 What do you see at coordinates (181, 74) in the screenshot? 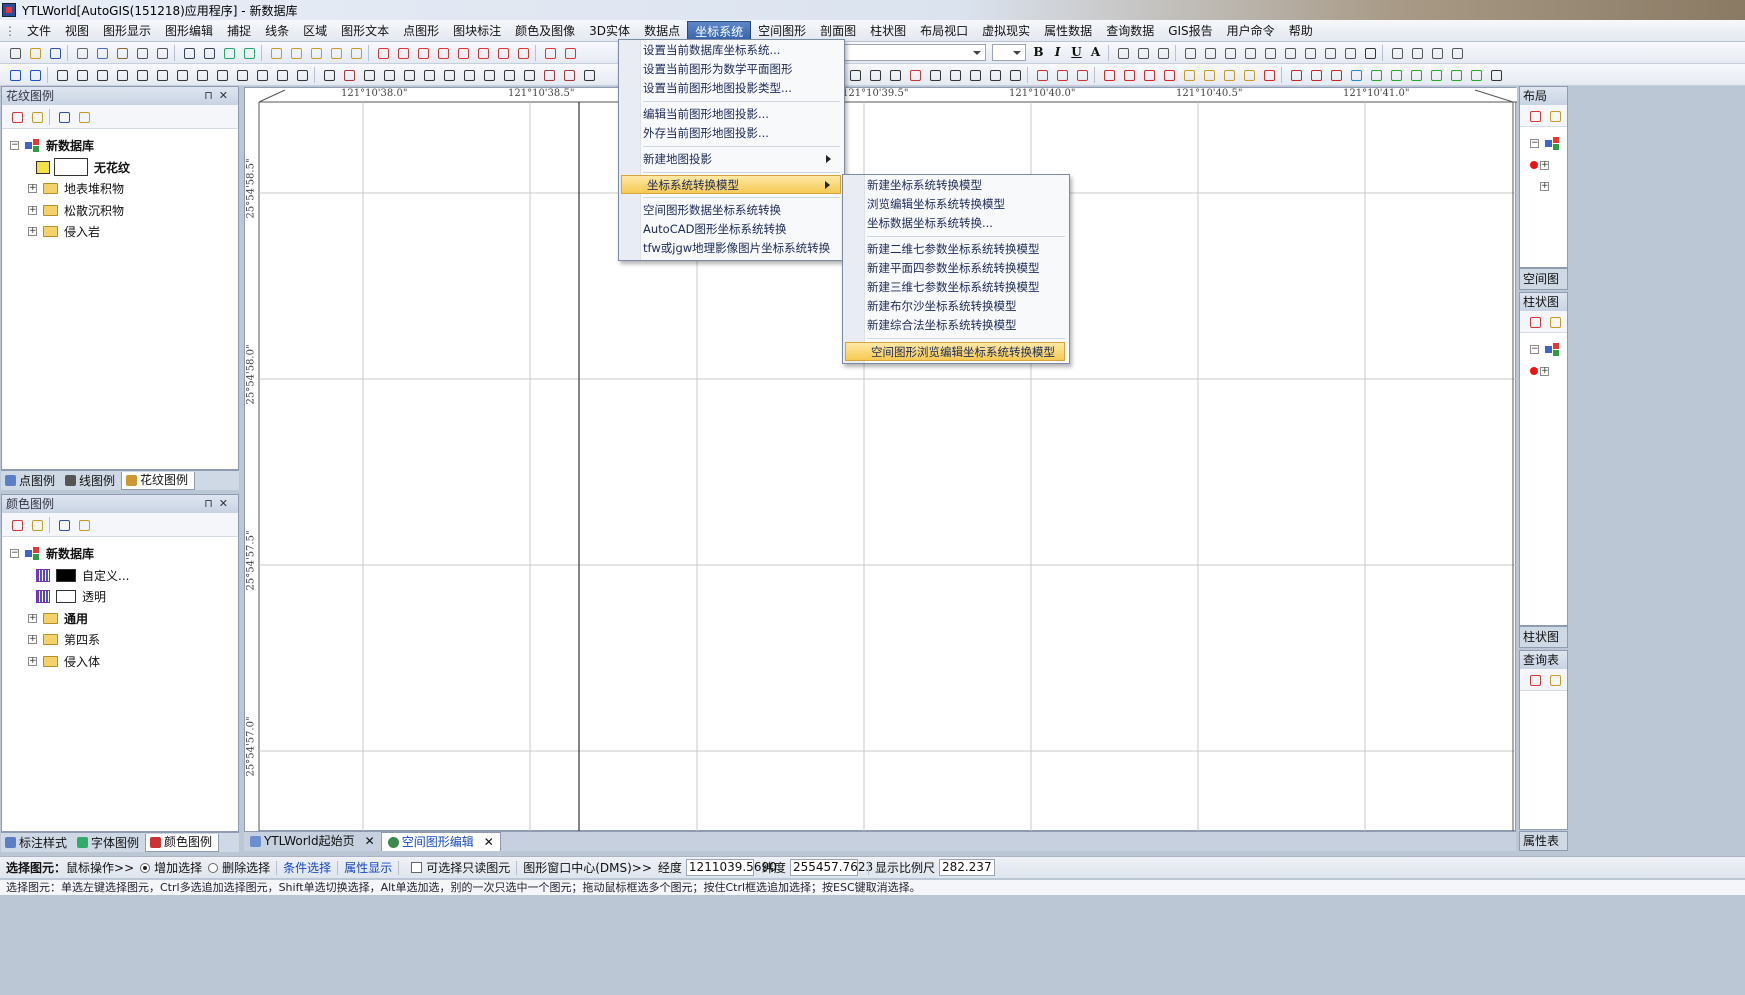
I see `zoom-extent-icon` at bounding box center [181, 74].